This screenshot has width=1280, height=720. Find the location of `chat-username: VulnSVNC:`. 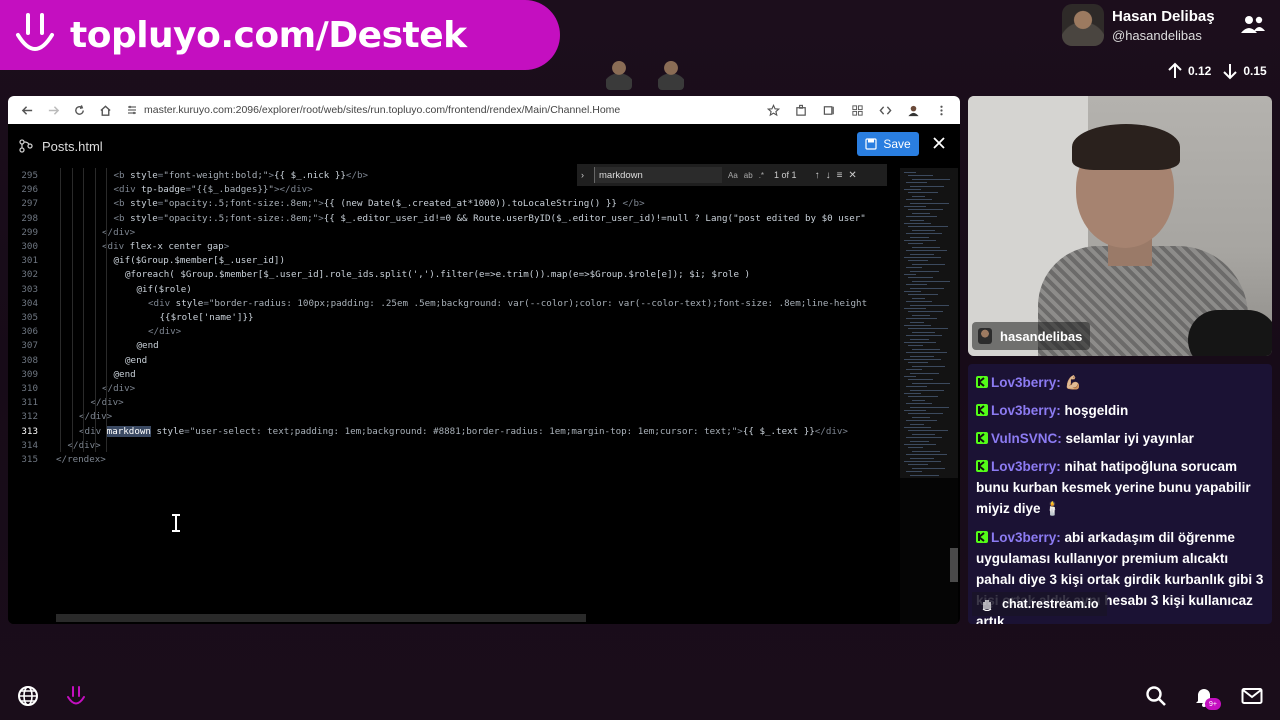

chat-username: VulnSVNC: is located at coordinates (1026, 438).